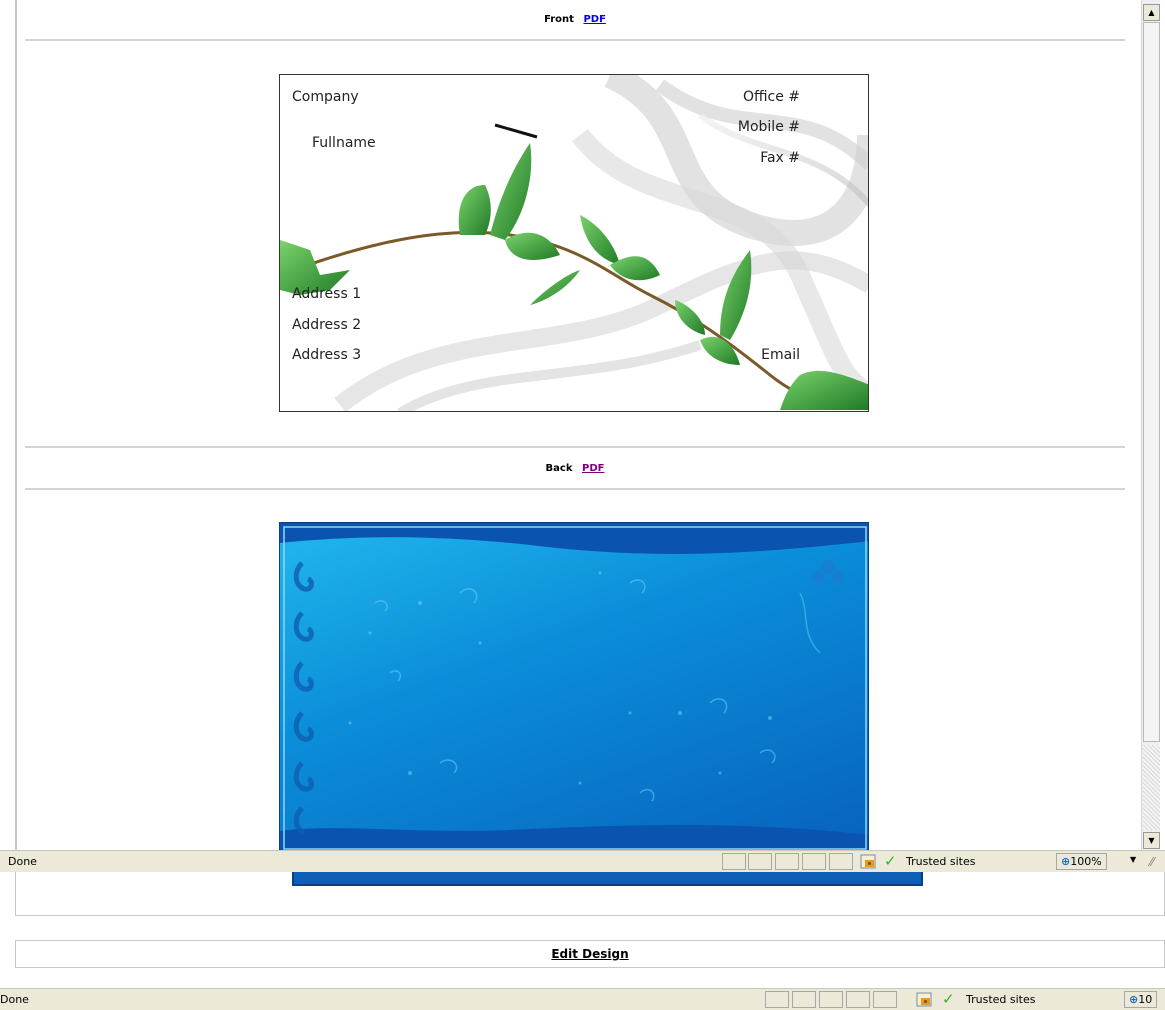 This screenshot has width=1165, height=1010. I want to click on zoom-control: ⊕10, so click(1141, 999).